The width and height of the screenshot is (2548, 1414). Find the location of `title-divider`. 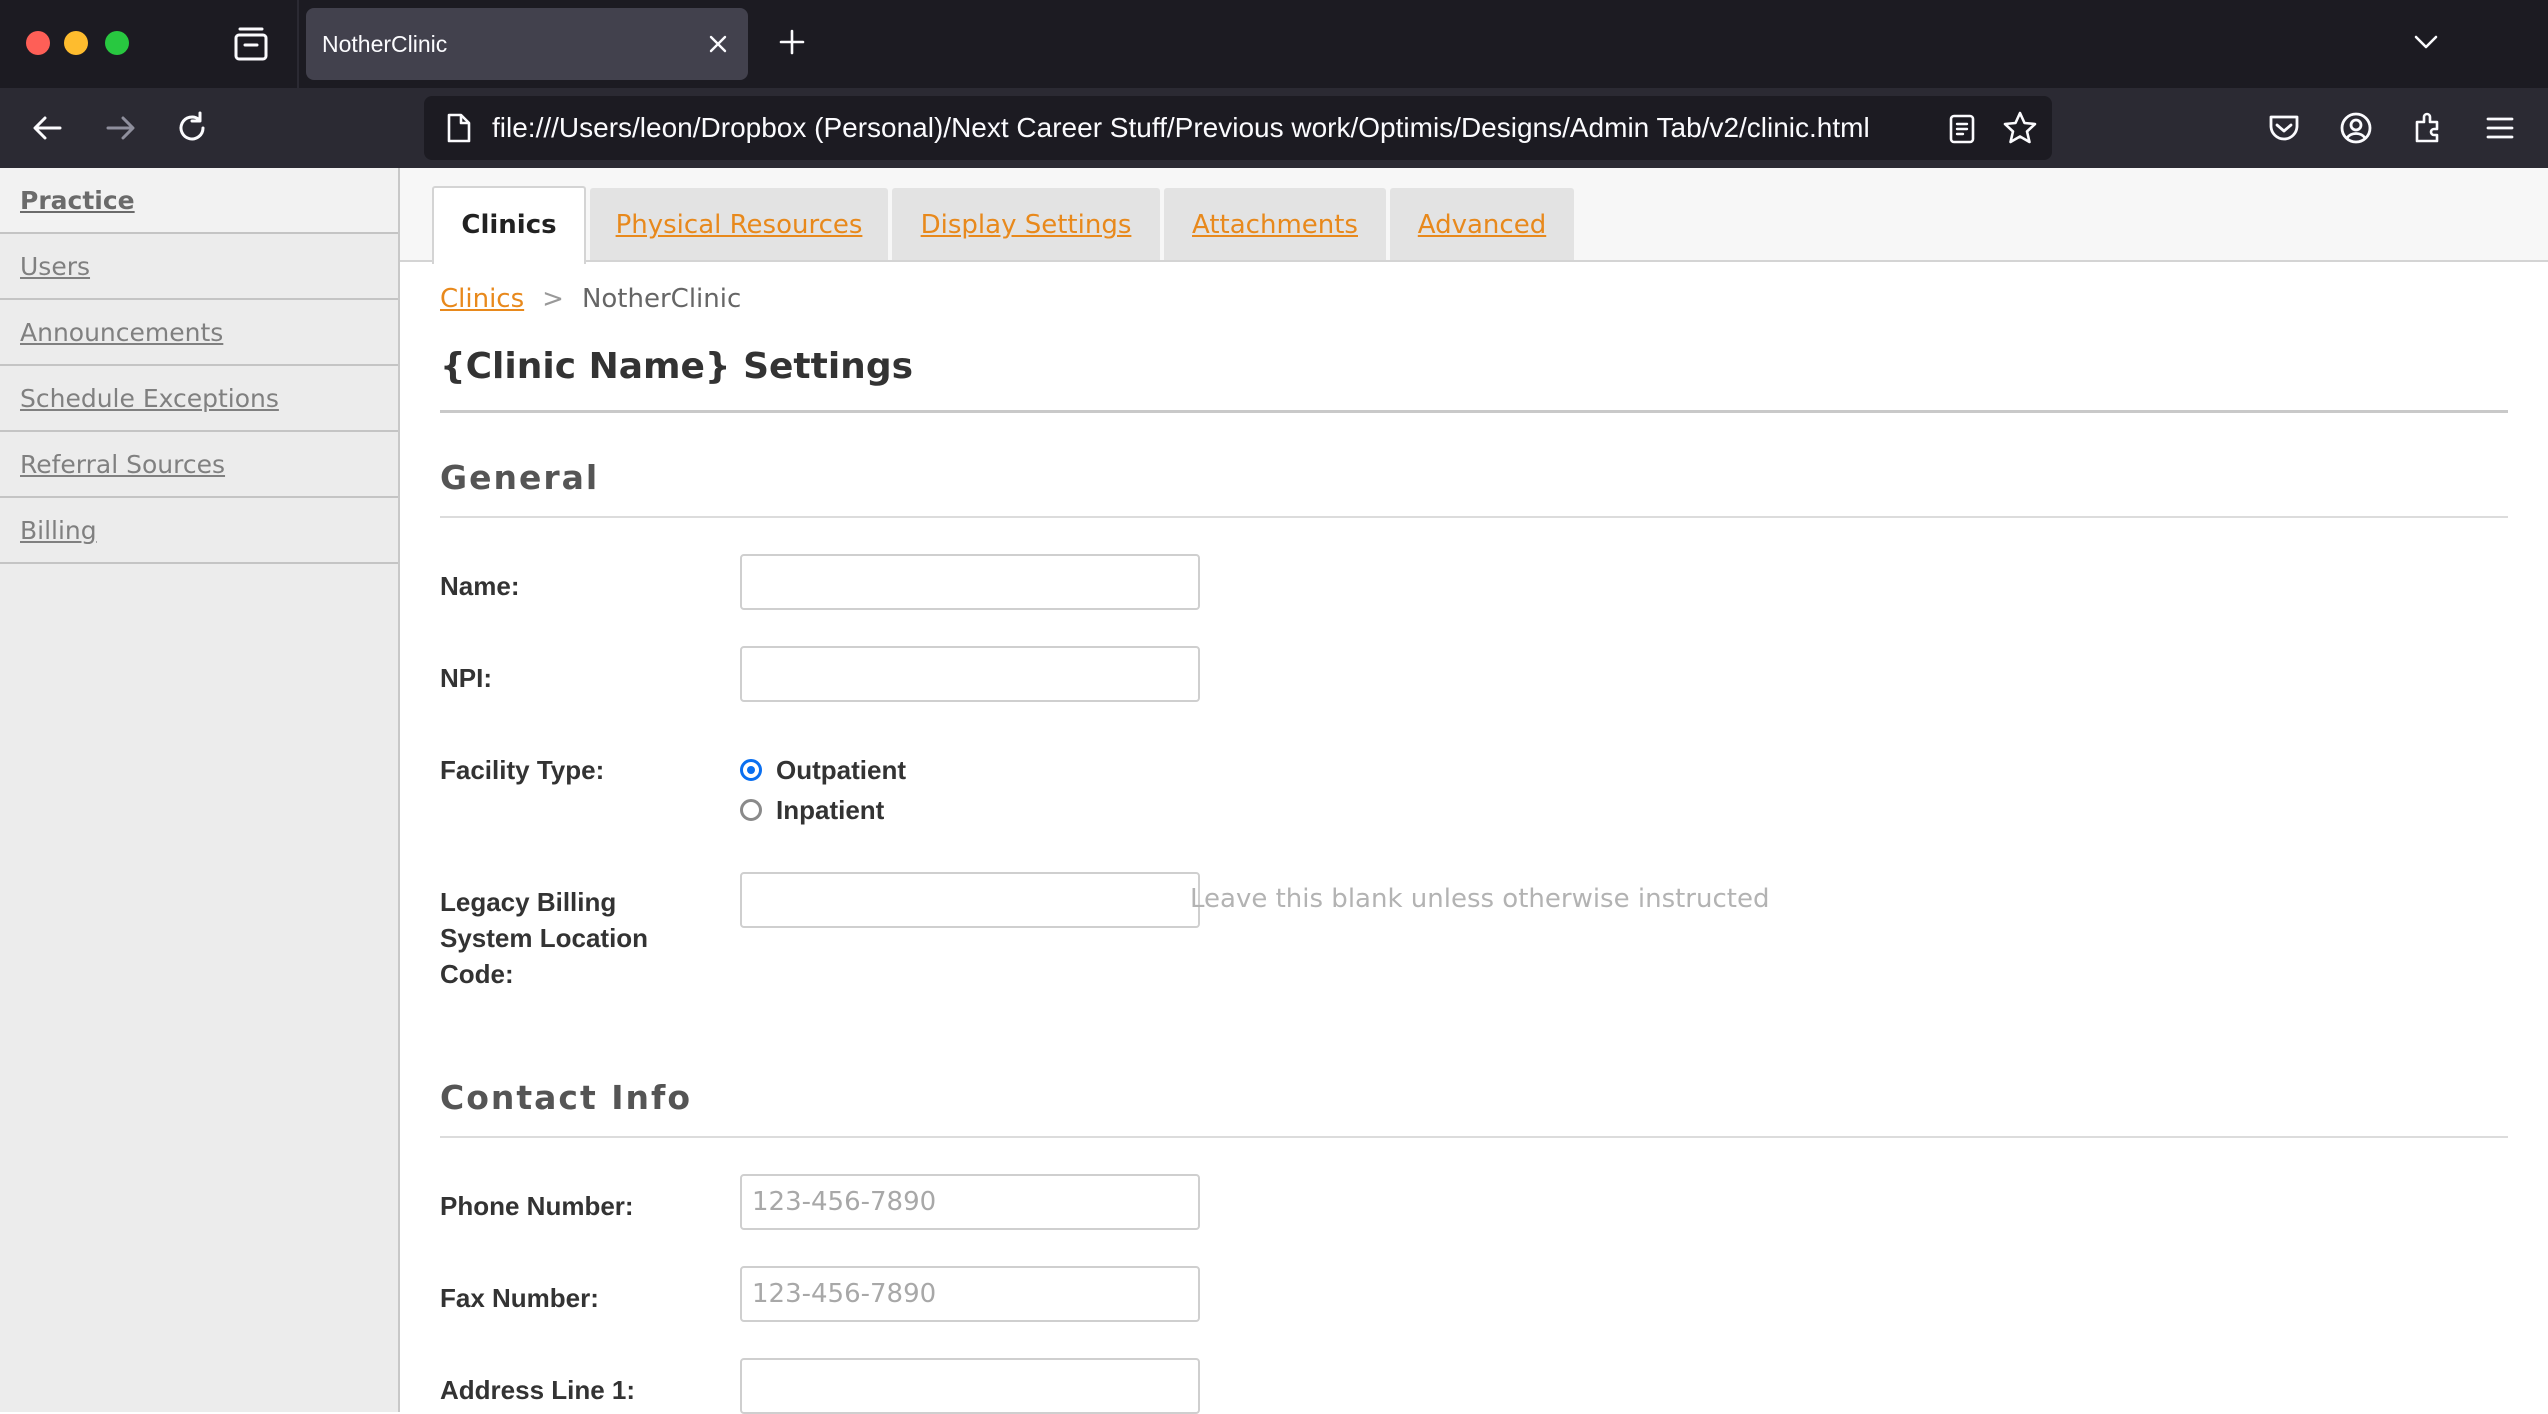

title-divider is located at coordinates (1474, 411).